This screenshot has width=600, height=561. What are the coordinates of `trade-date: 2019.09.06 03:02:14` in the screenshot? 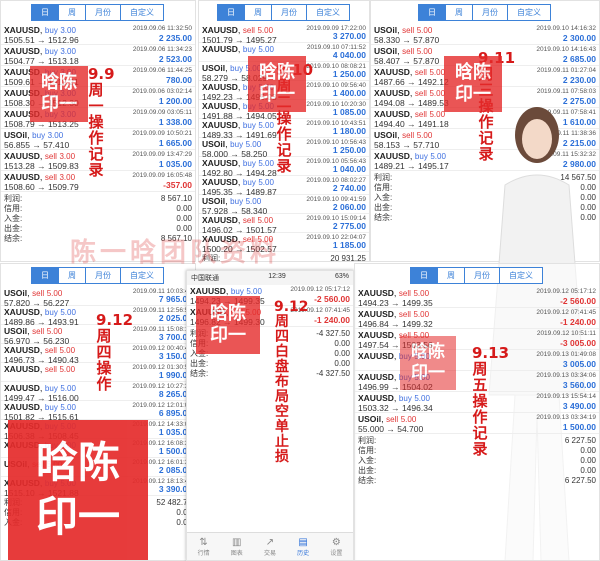 It's located at (162, 91).